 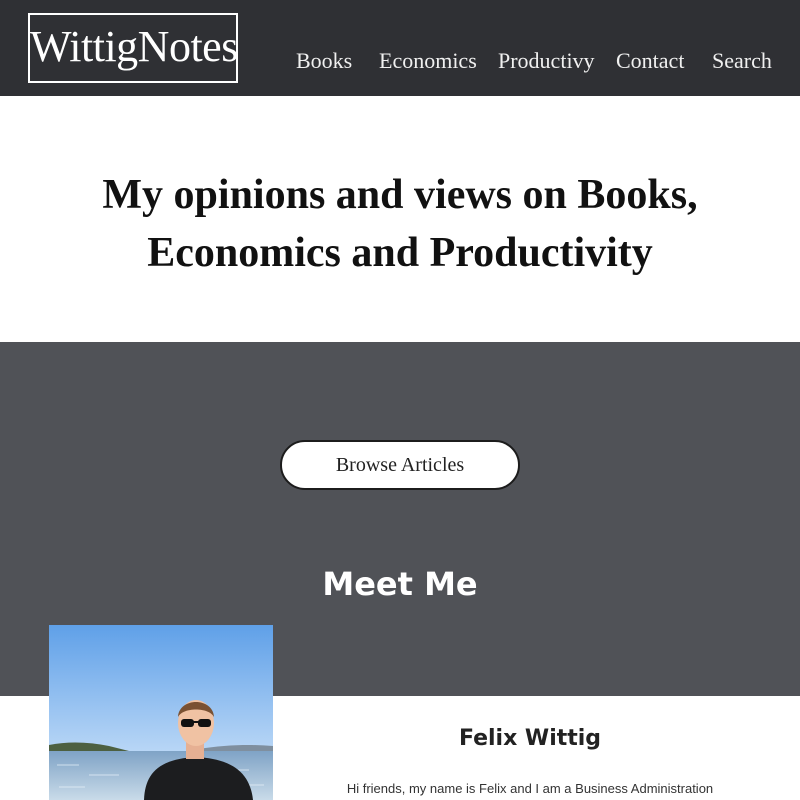 I want to click on profile-name: Felix Wittig, so click(x=530, y=738).